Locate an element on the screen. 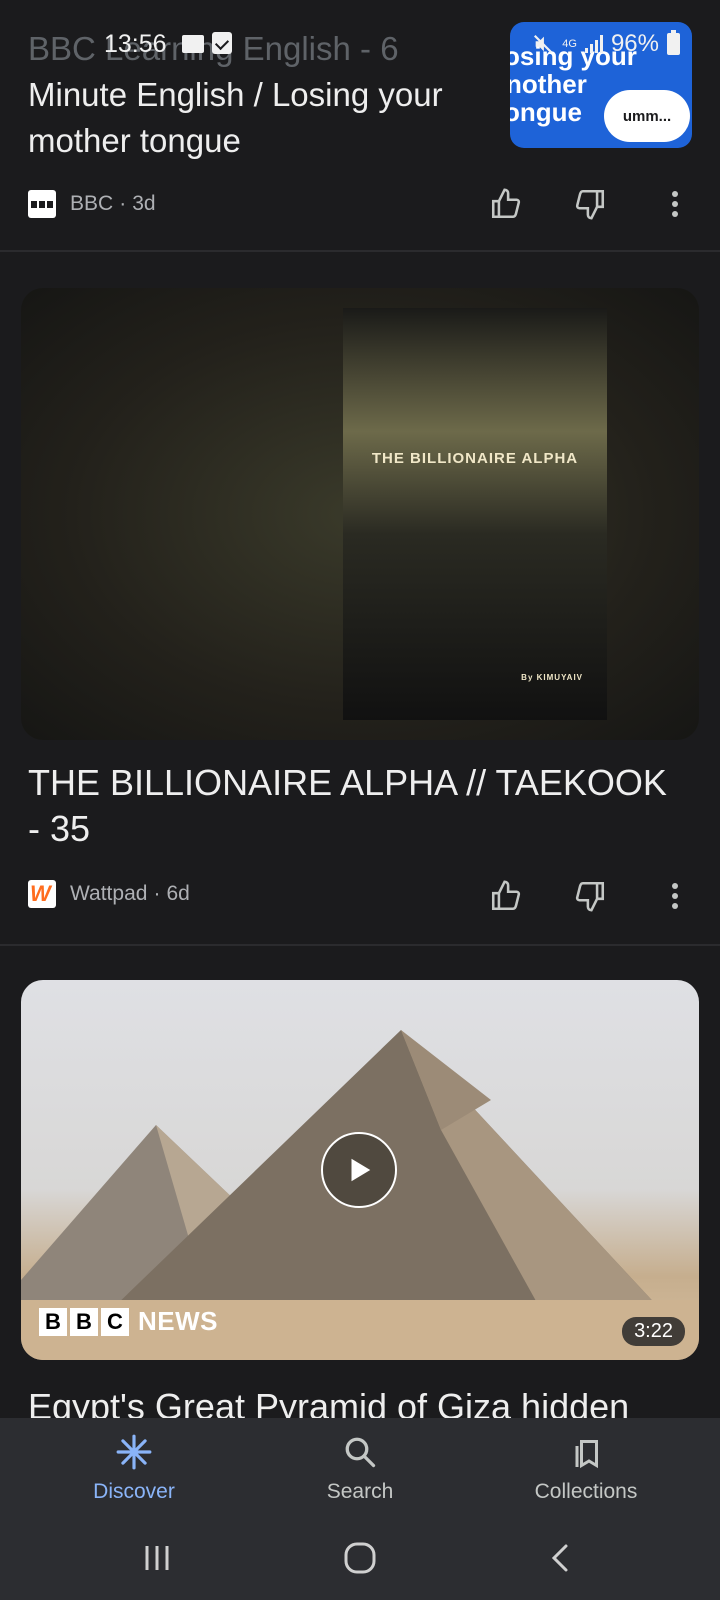 The width and height of the screenshot is (720, 1600). thumbnail-text: ongue is located at coordinates (546, 112).